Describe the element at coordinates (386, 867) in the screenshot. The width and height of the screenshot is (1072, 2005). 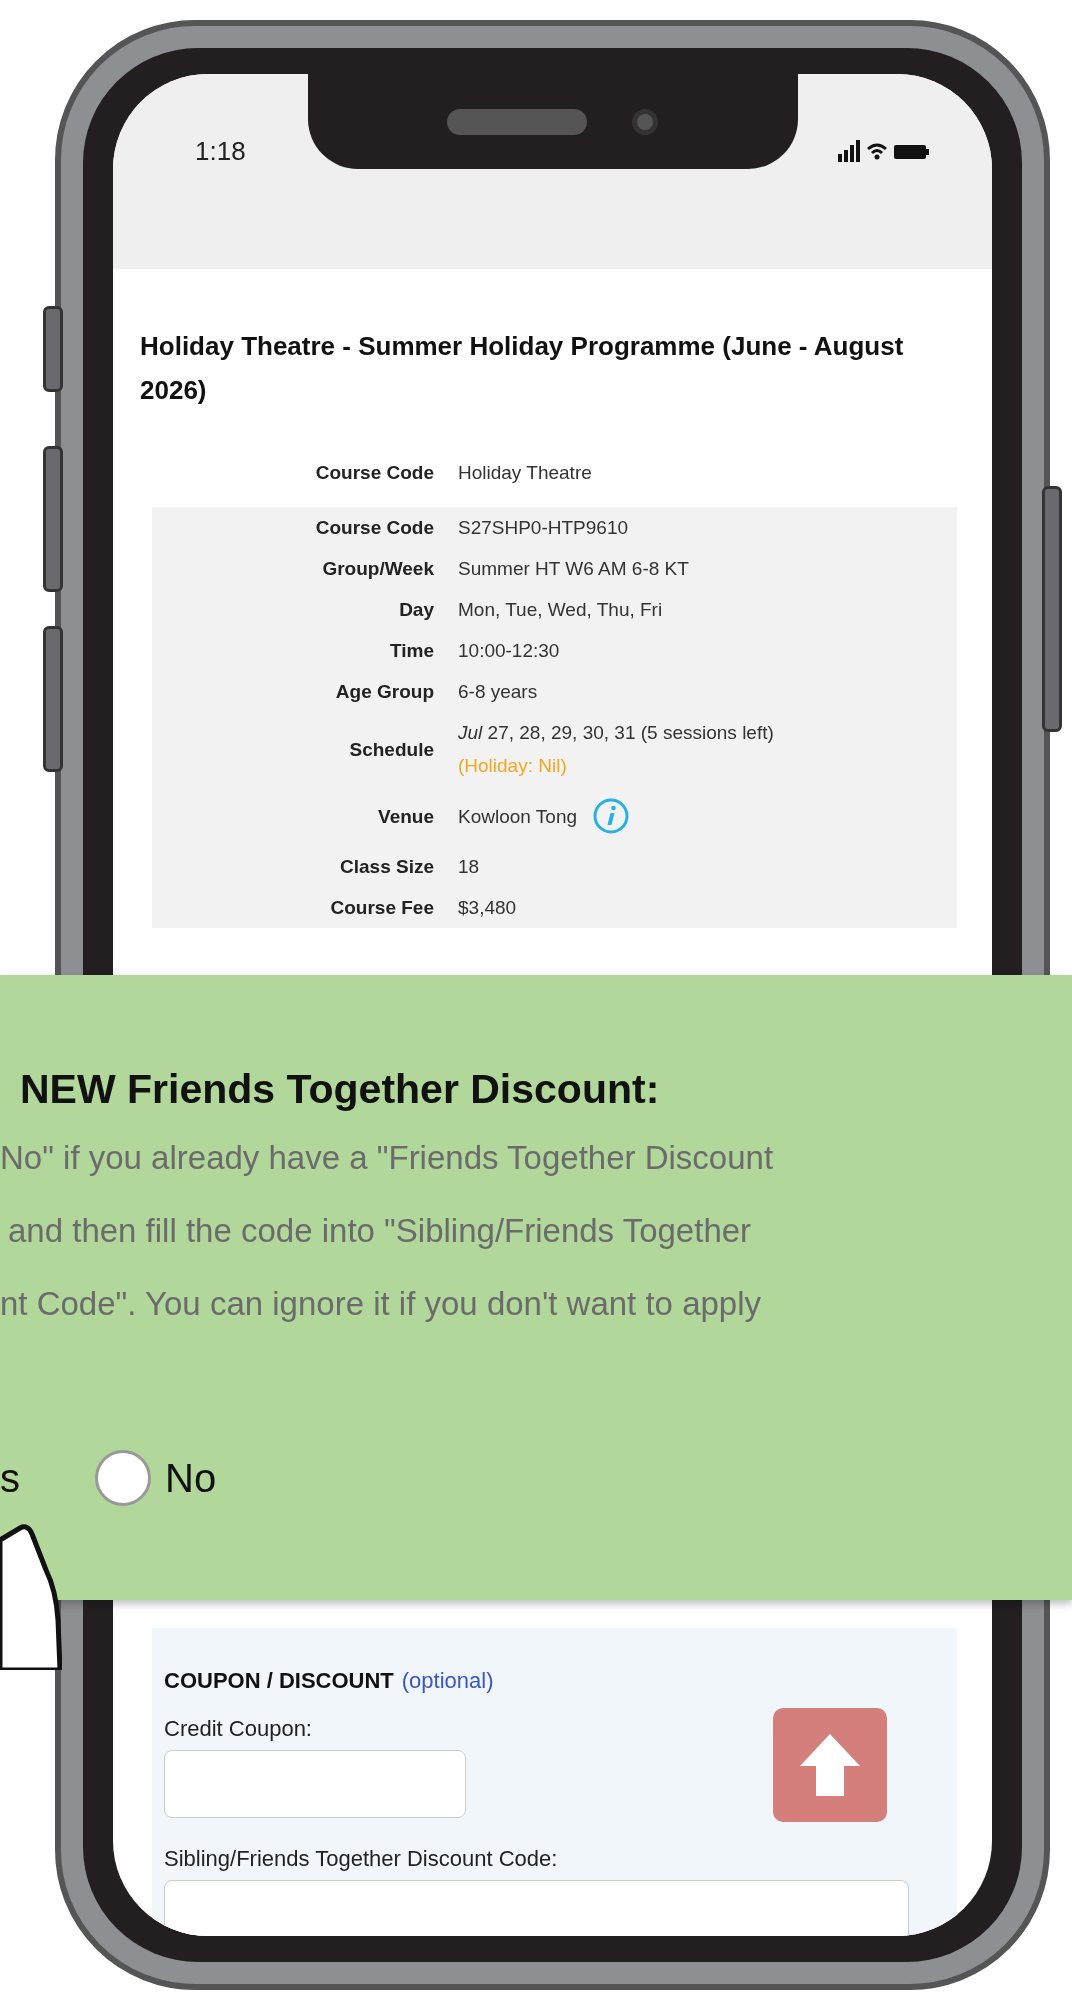
I see `detail-label: Class Size` at that location.